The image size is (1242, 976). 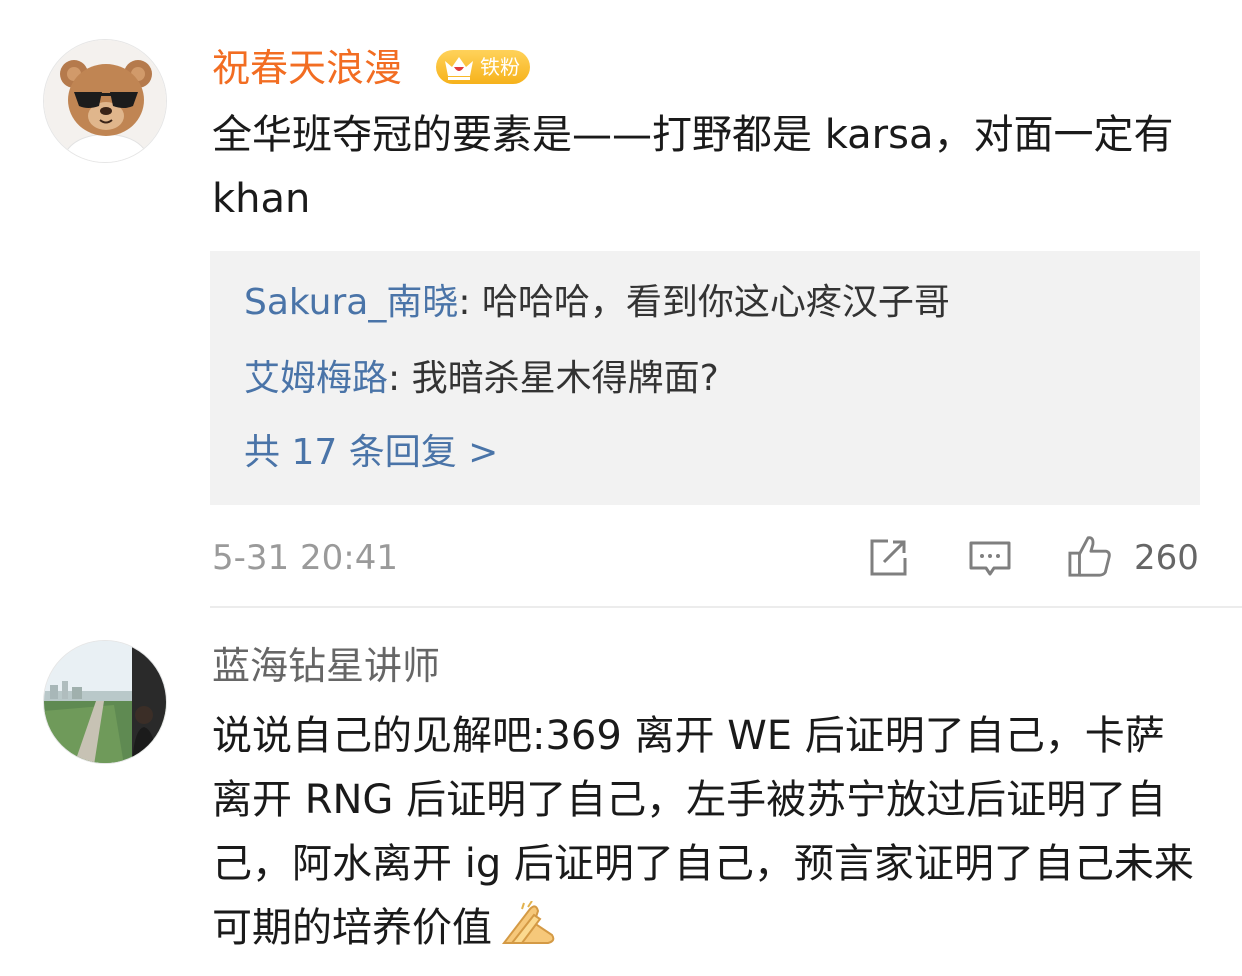 I want to click on city-view-avatar-image, so click(x=105, y=702).